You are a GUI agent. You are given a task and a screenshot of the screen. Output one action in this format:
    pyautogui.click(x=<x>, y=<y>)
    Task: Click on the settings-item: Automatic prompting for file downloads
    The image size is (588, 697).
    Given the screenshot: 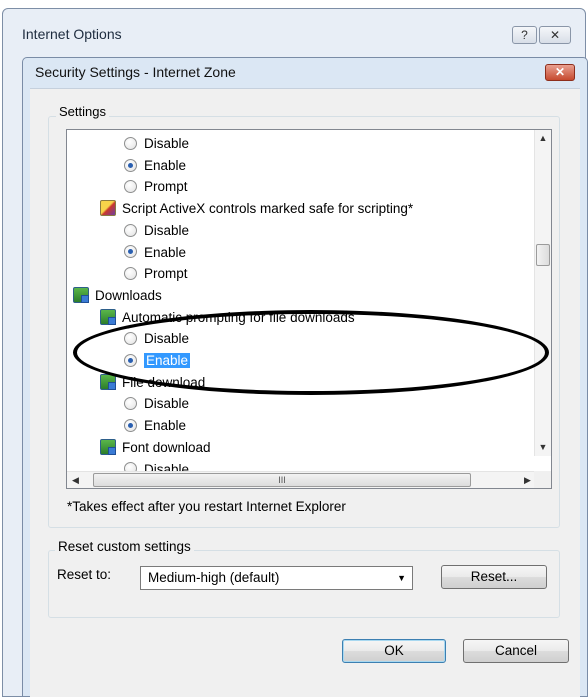 What is the action you would take?
    pyautogui.click(x=227, y=317)
    